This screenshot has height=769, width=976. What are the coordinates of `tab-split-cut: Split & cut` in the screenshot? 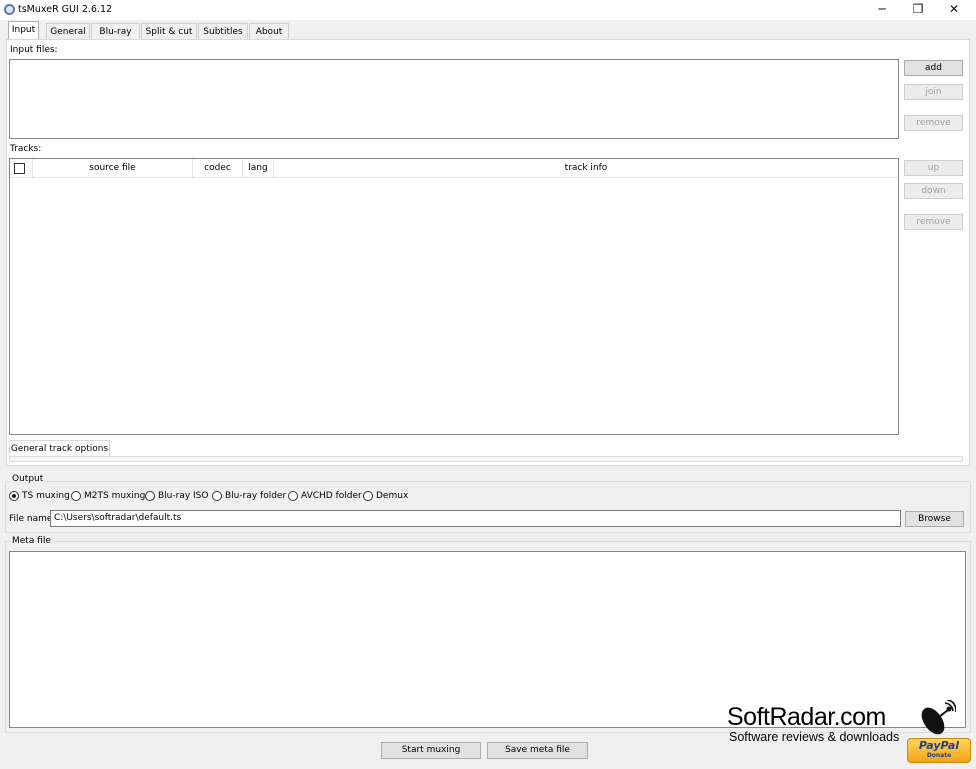 It's located at (169, 31).